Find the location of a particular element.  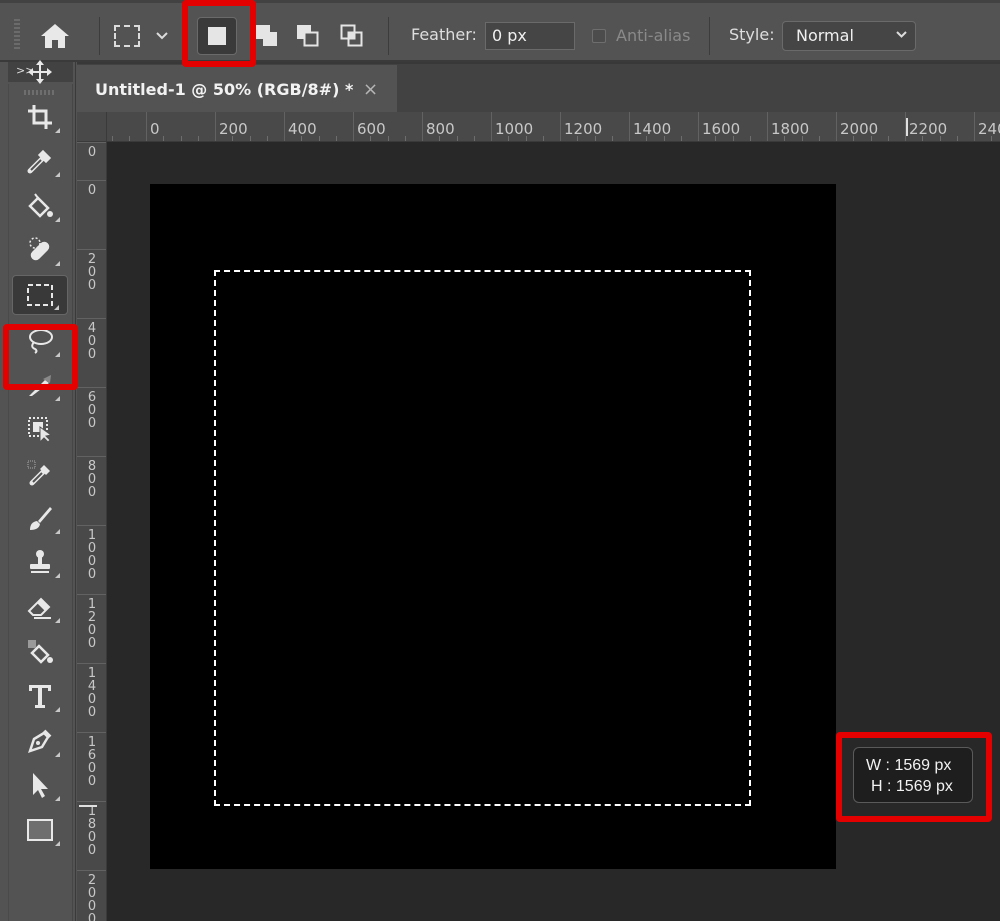

tool-preset-picker is located at coordinates (127, 36).